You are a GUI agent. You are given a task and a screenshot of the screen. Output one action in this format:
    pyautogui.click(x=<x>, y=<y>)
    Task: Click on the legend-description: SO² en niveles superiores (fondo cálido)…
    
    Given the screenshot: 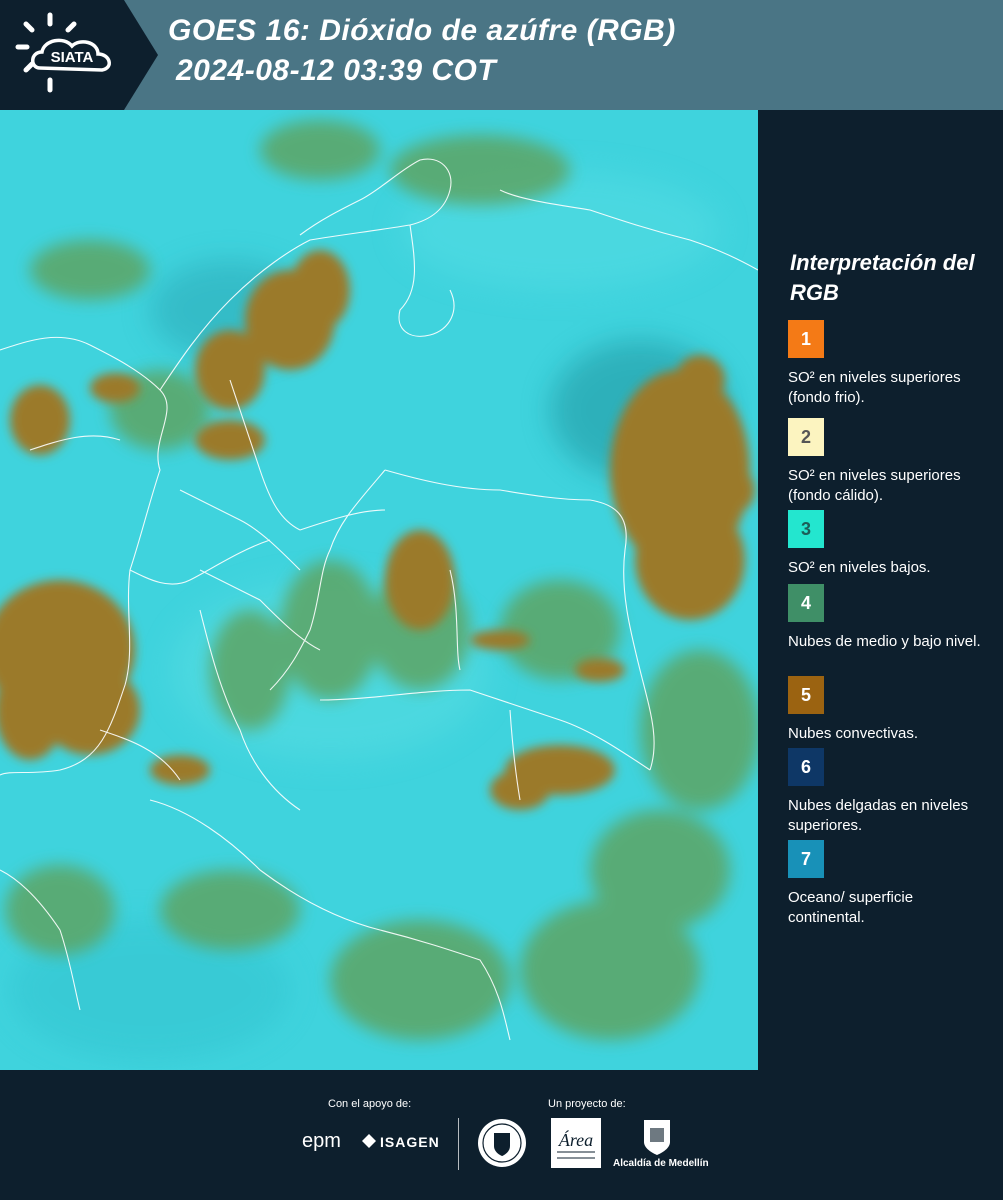 What is the action you would take?
    pyautogui.click(x=874, y=485)
    